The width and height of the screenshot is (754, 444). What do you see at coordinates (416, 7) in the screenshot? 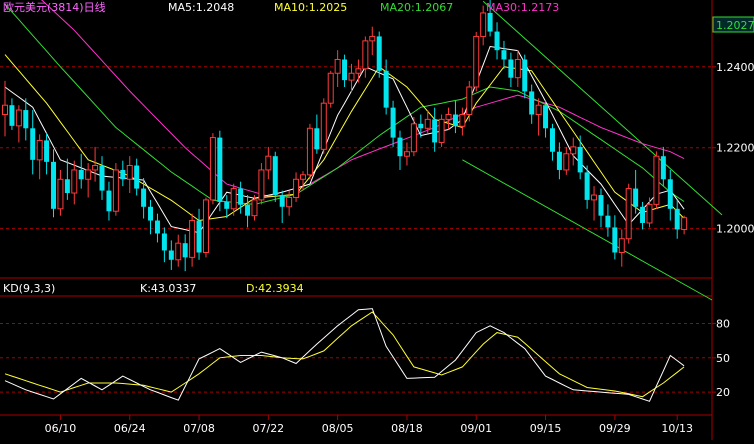
I see `ma20-value: MA20:1.2067` at bounding box center [416, 7].